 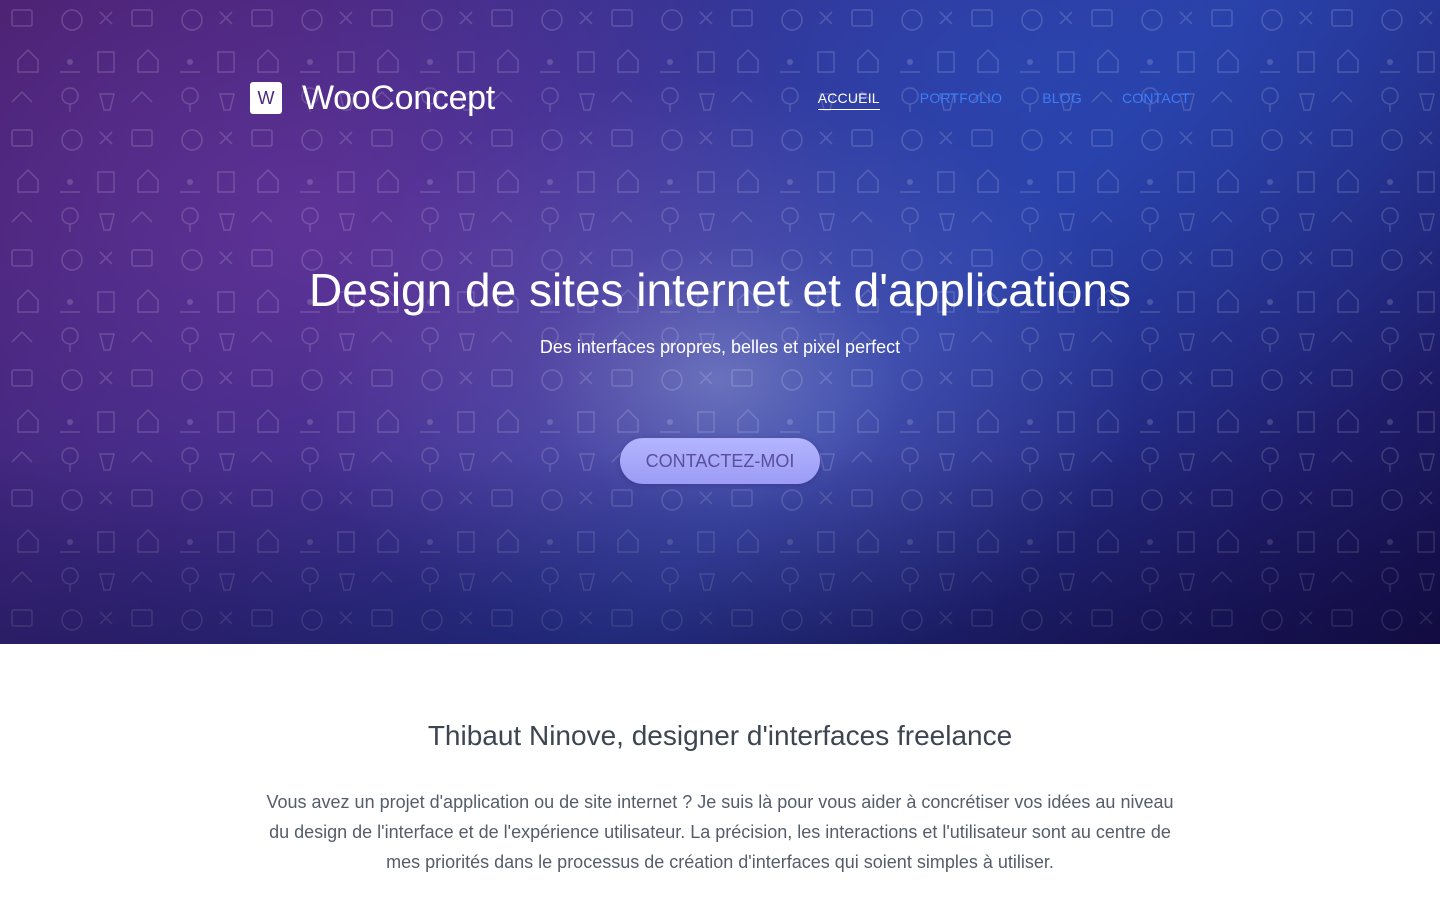 I want to click on logo-w-icon: W, so click(x=266, y=98).